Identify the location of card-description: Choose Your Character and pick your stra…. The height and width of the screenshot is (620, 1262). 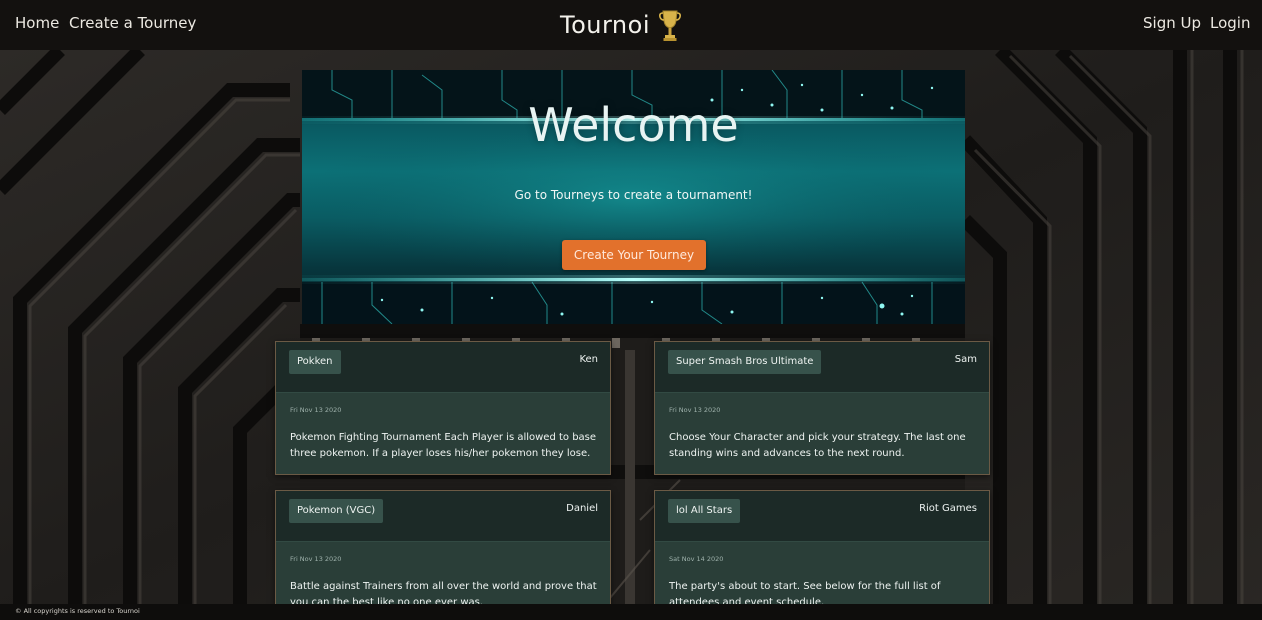
(817, 445).